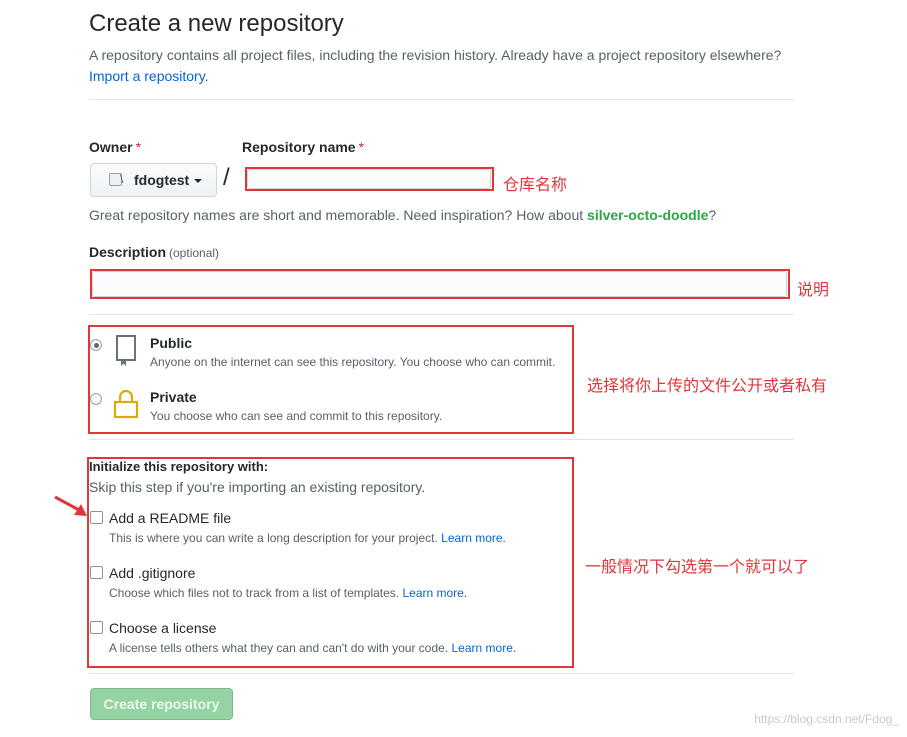  I want to click on avatar: \, so click(117, 180).